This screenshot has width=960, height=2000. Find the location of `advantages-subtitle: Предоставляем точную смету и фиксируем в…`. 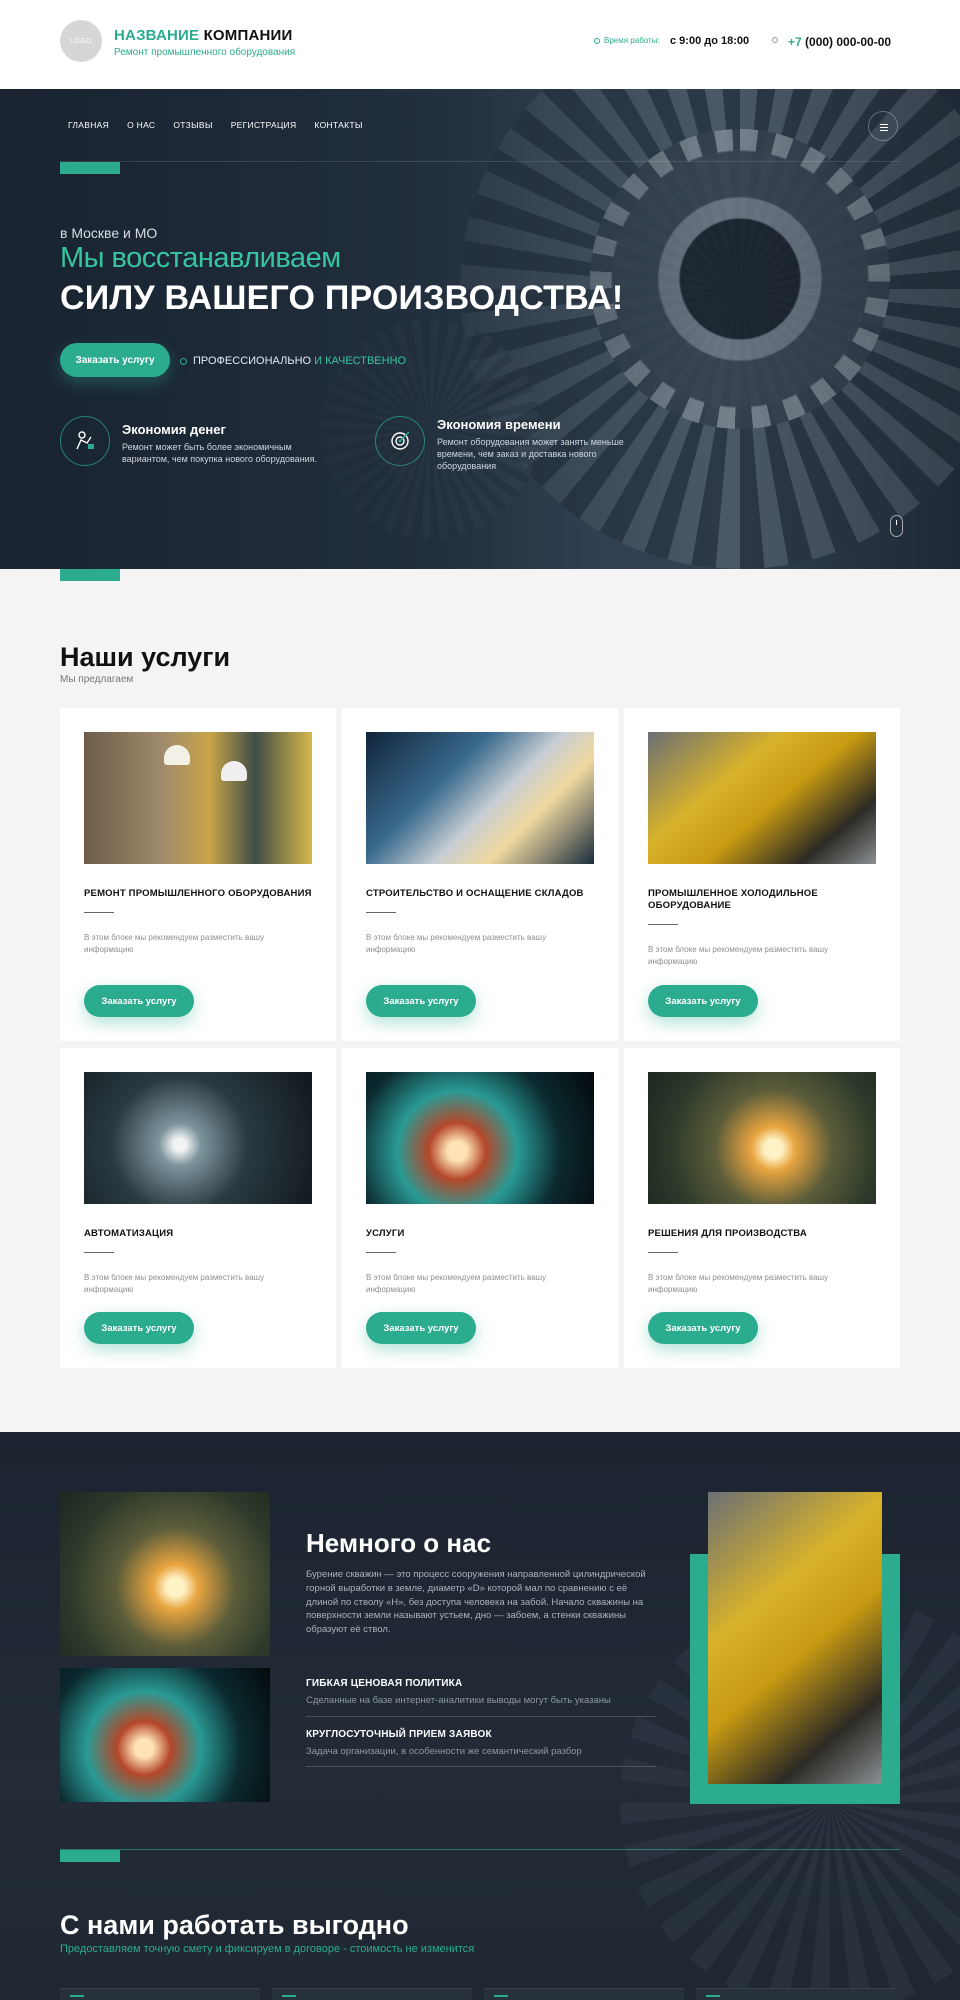

advantages-subtitle: Предоставляем точную смету и фиксируем в… is located at coordinates (267, 1949).